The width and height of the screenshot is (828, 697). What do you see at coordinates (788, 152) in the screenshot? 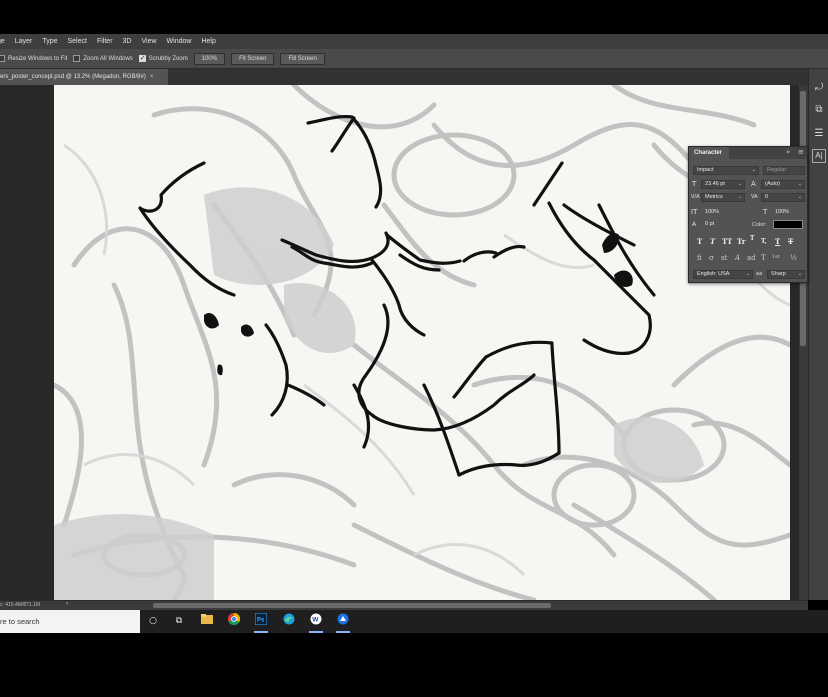
I see `collapse-icon: »` at bounding box center [788, 152].